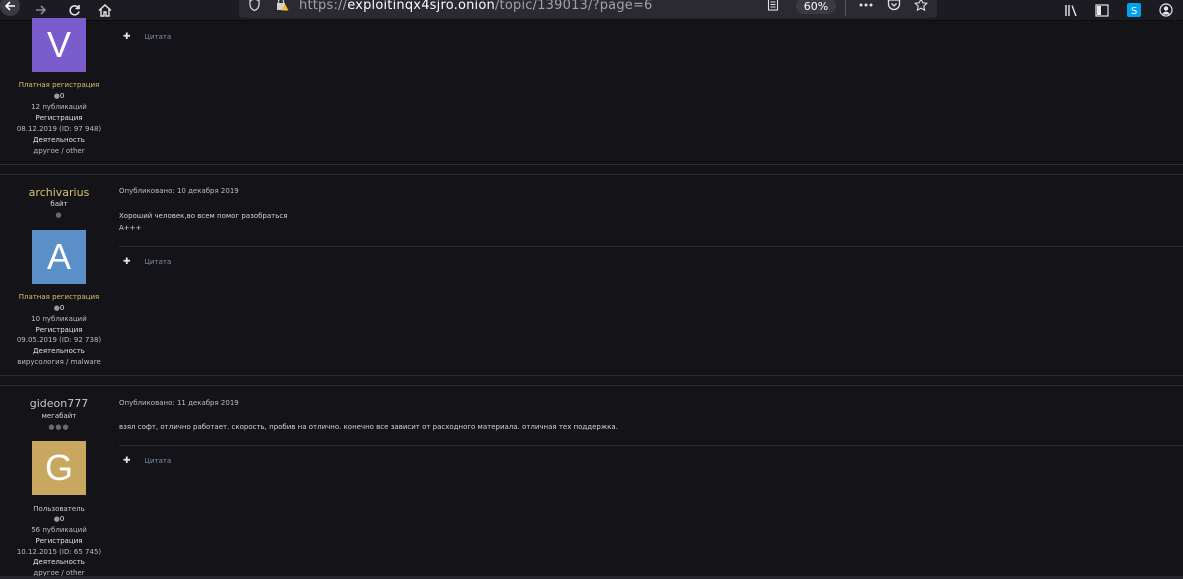 Image resolution: width=1183 pixels, height=579 pixels. I want to click on avatar: G, so click(59, 468).